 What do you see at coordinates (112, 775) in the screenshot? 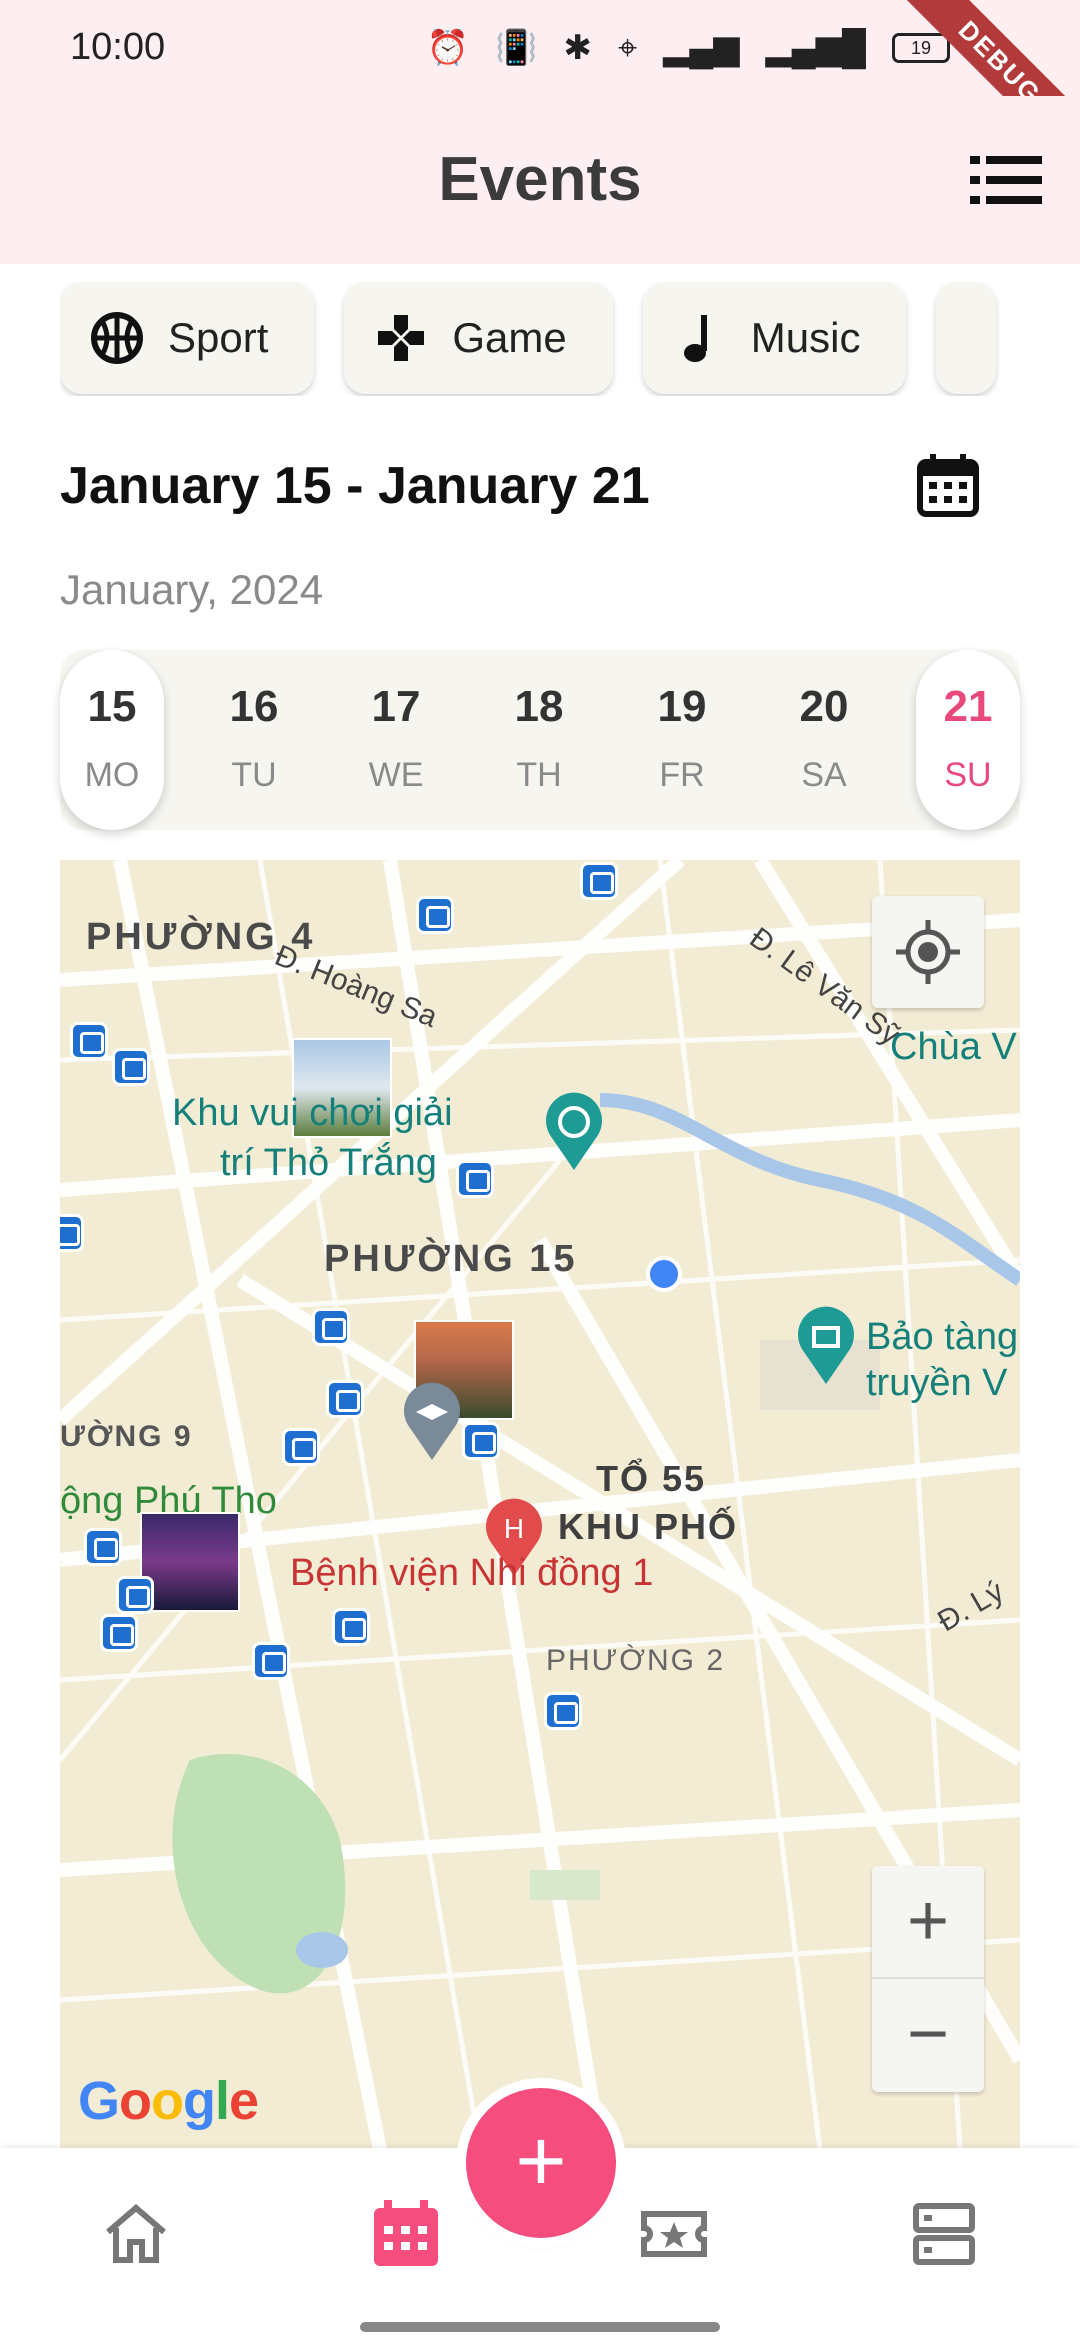
I see `day-of-week: MO` at bounding box center [112, 775].